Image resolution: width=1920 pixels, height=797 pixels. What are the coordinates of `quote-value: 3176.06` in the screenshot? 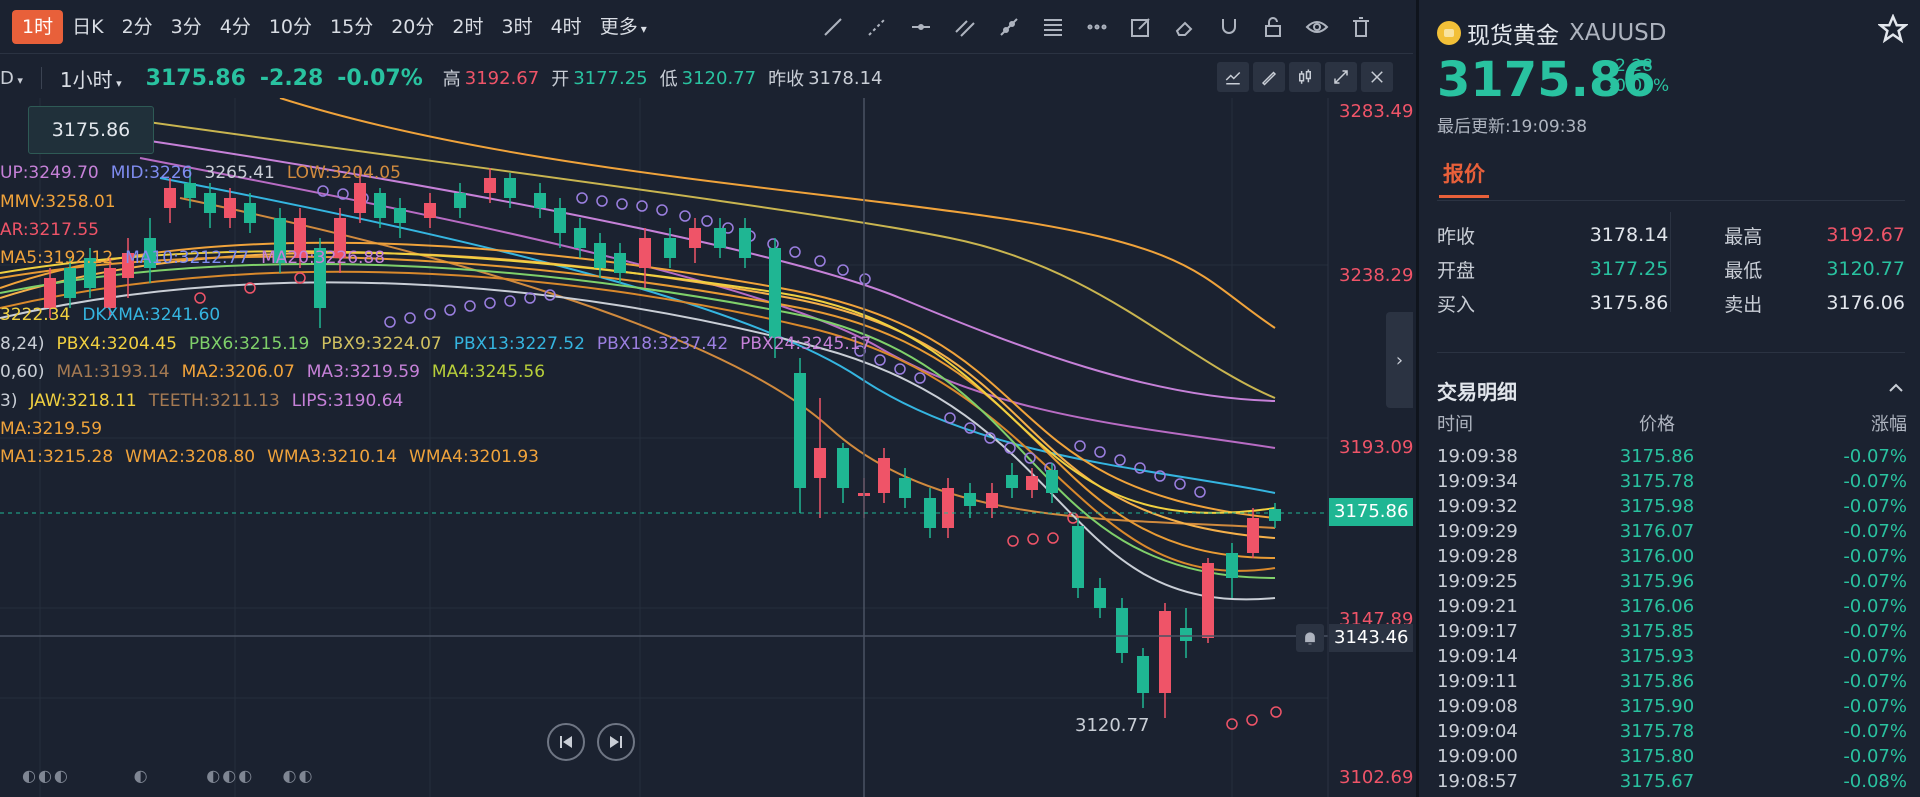 It's located at (1865, 303).